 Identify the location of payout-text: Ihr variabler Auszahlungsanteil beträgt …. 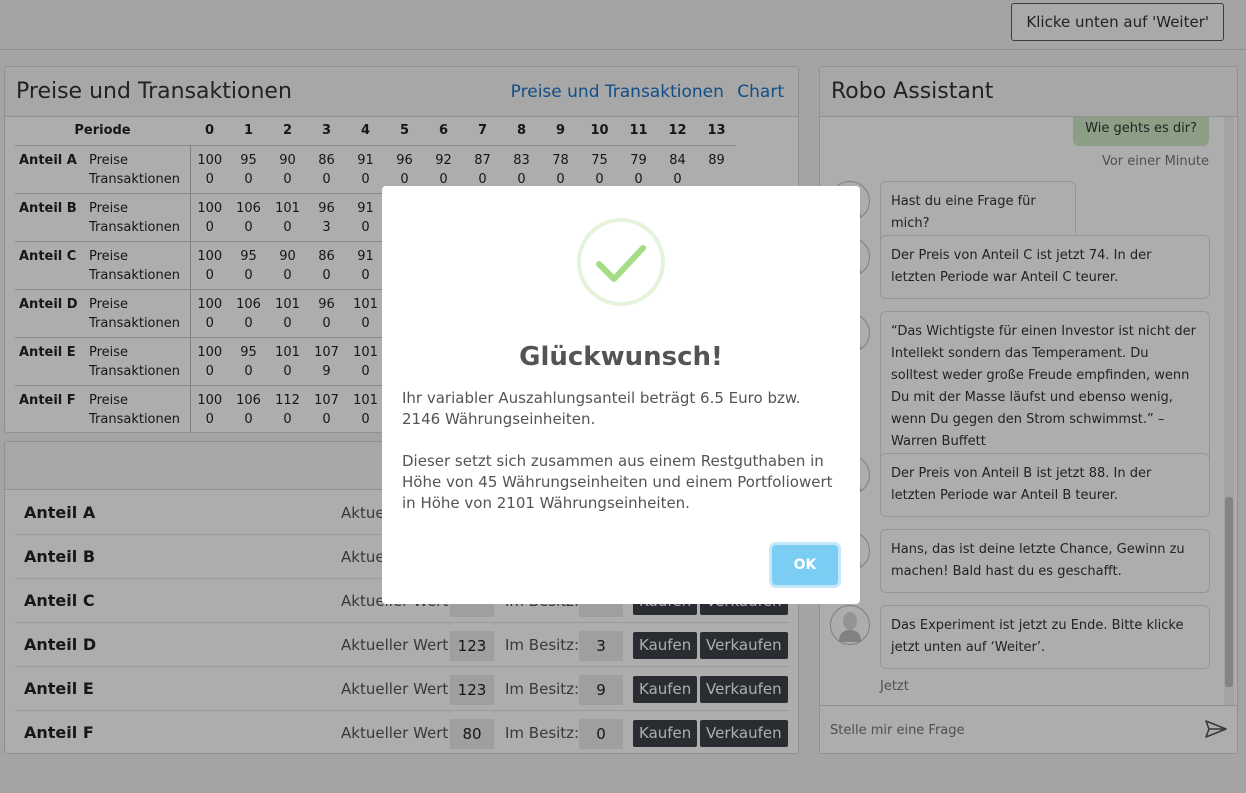
(601, 408).